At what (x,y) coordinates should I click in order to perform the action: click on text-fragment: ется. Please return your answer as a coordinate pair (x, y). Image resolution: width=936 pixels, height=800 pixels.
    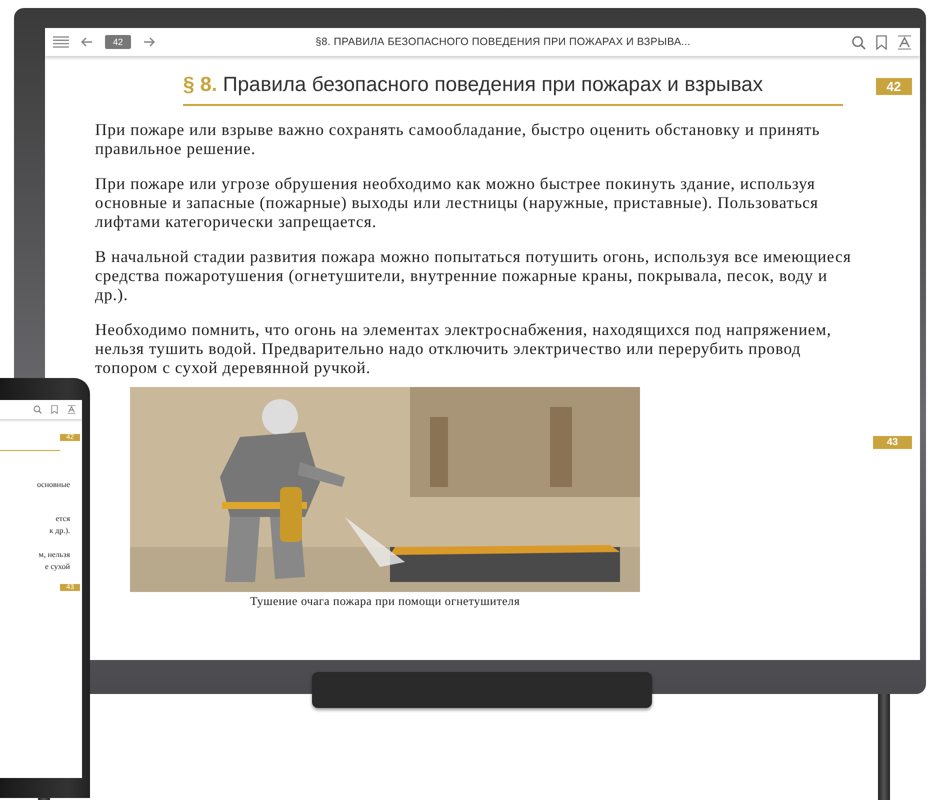
    Looking at the image, I should click on (63, 518).